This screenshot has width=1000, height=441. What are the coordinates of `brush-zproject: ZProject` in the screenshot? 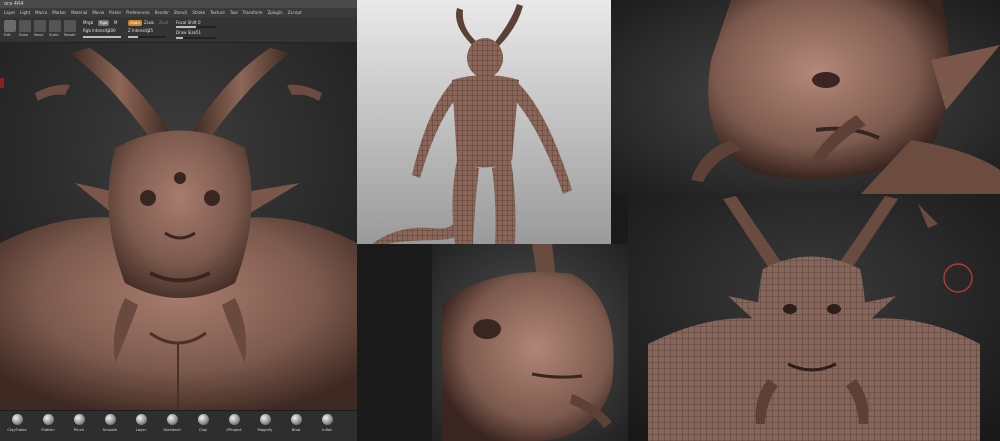 It's located at (234, 423).